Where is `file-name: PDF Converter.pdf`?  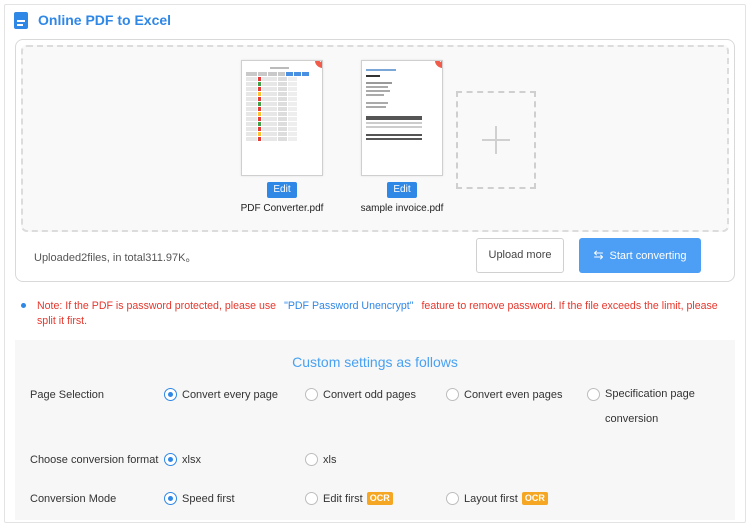
file-name: PDF Converter.pdf is located at coordinates (282, 208).